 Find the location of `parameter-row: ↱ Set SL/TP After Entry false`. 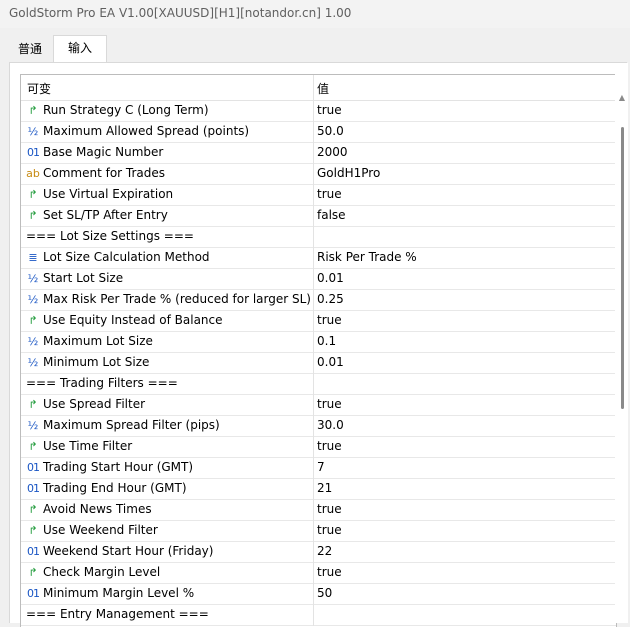

parameter-row: ↱ Set SL/TP After Entry false is located at coordinates (318, 216).